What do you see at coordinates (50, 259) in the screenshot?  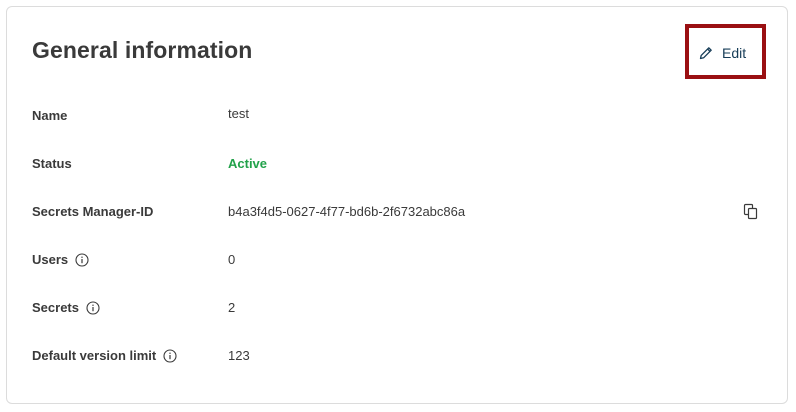 I see `users-label-text: Users` at bounding box center [50, 259].